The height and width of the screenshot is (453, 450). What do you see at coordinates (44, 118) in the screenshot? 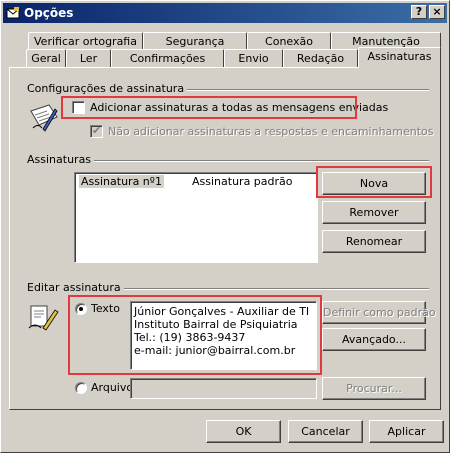
I see `signature-settings-icon` at bounding box center [44, 118].